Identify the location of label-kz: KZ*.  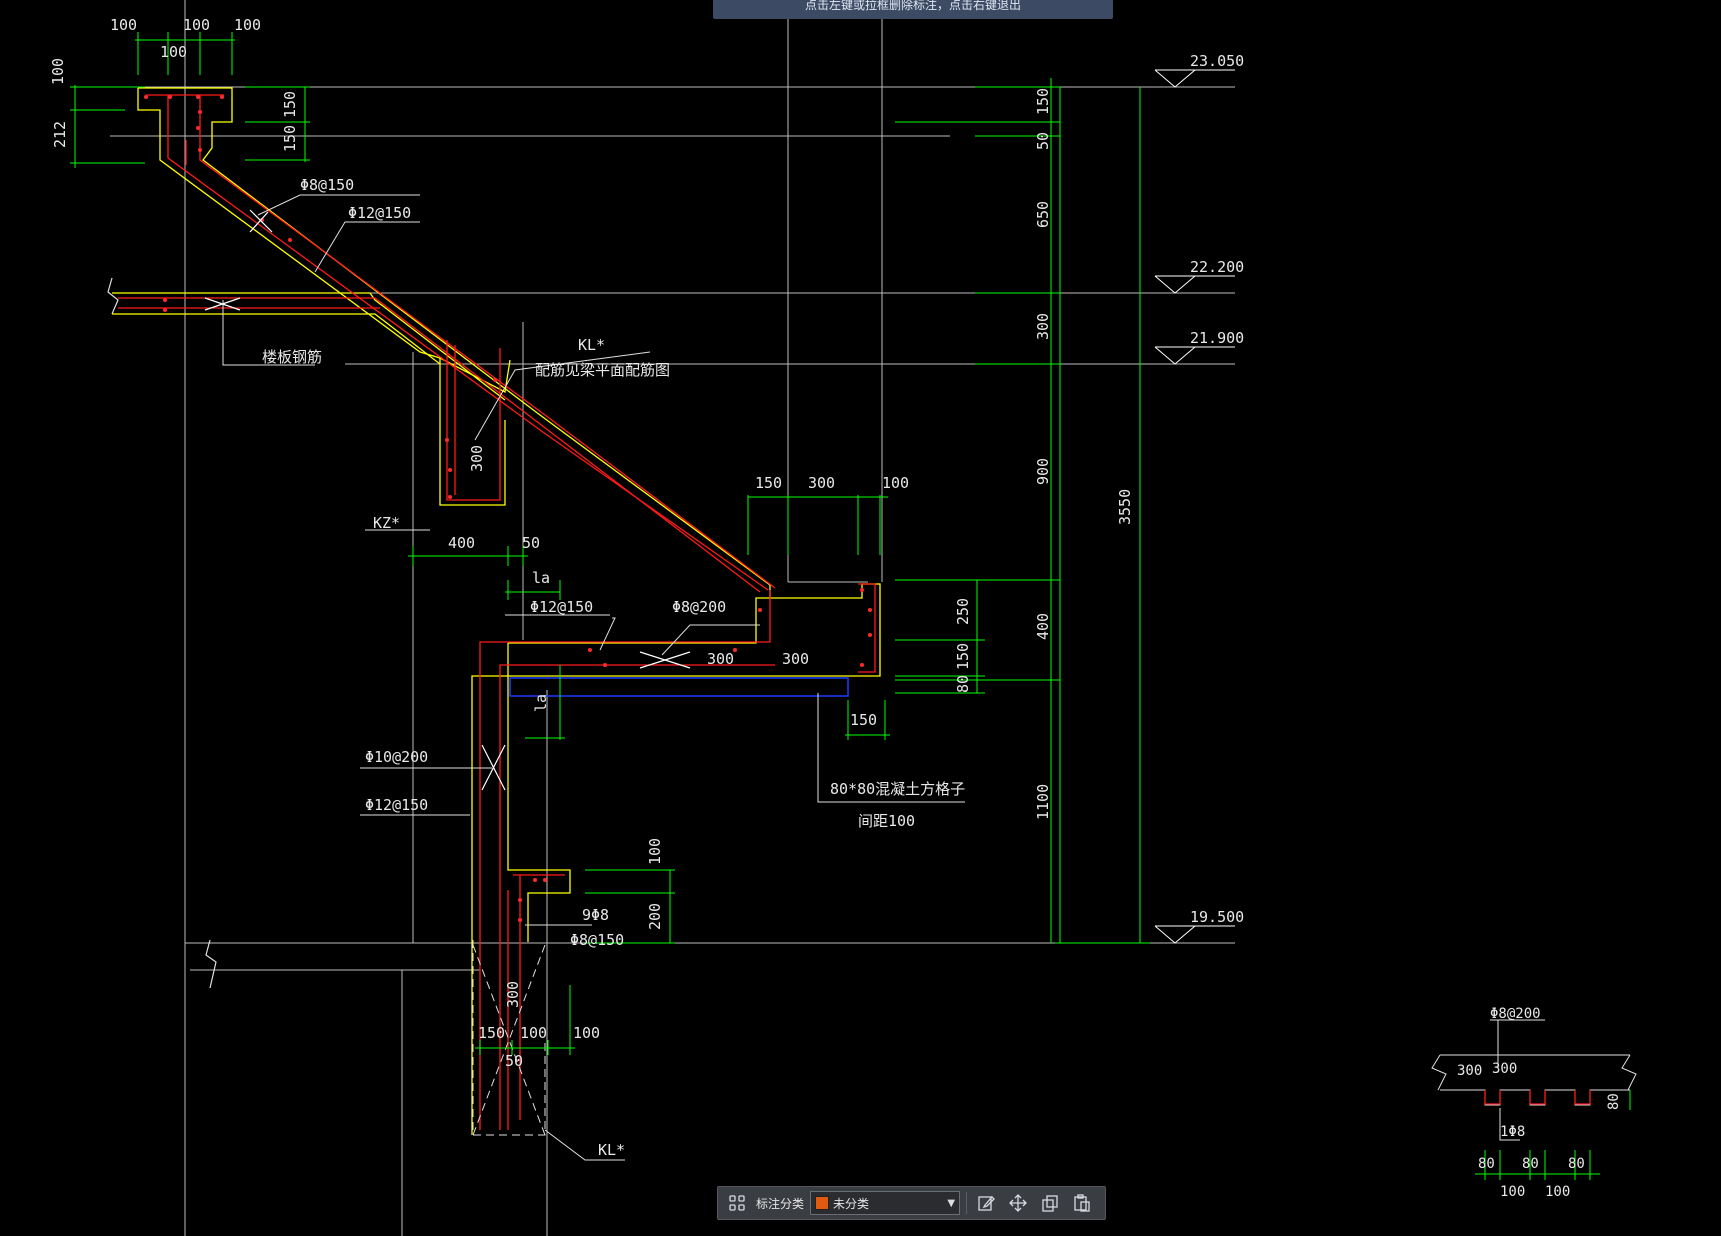
(386, 523).